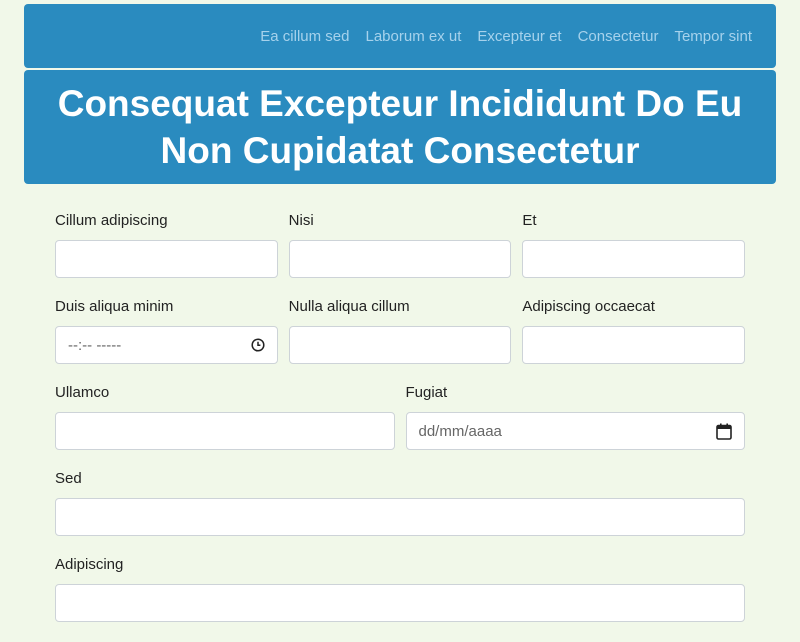 This screenshot has width=800, height=642. I want to click on field-label: Adipiscing occaecat, so click(588, 306).